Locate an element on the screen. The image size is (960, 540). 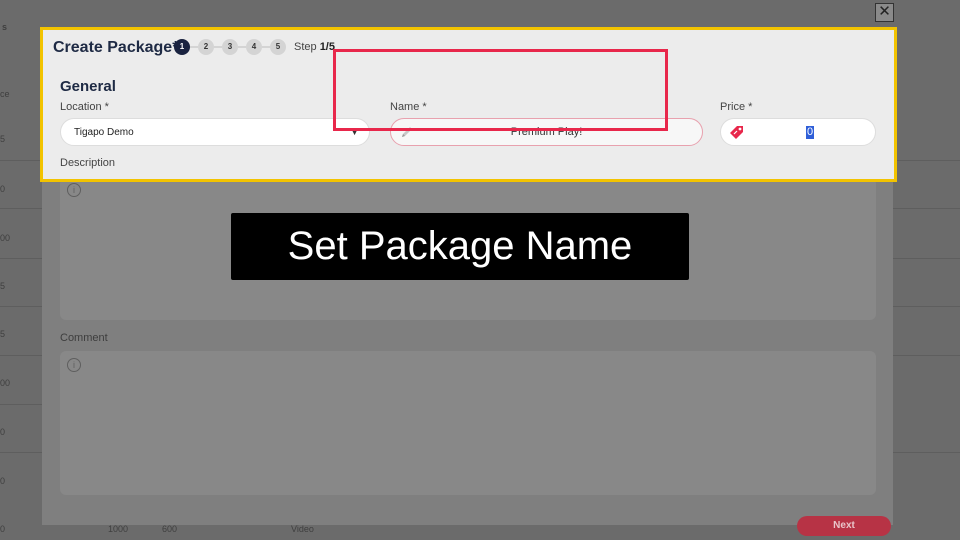
step-indicator: Step 1/5 is located at coordinates (314, 47).